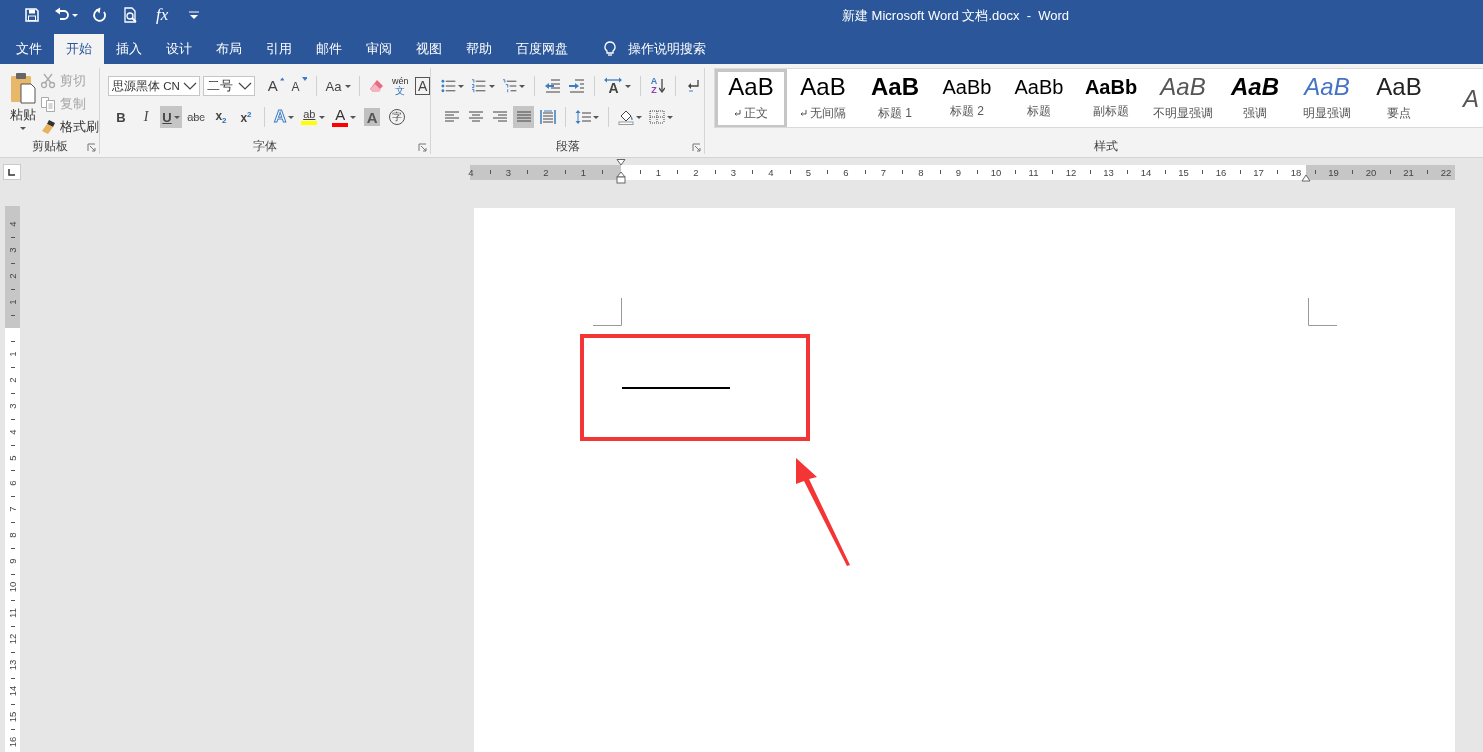 The height and width of the screenshot is (752, 1483). I want to click on style-item: A, so click(1459, 98).